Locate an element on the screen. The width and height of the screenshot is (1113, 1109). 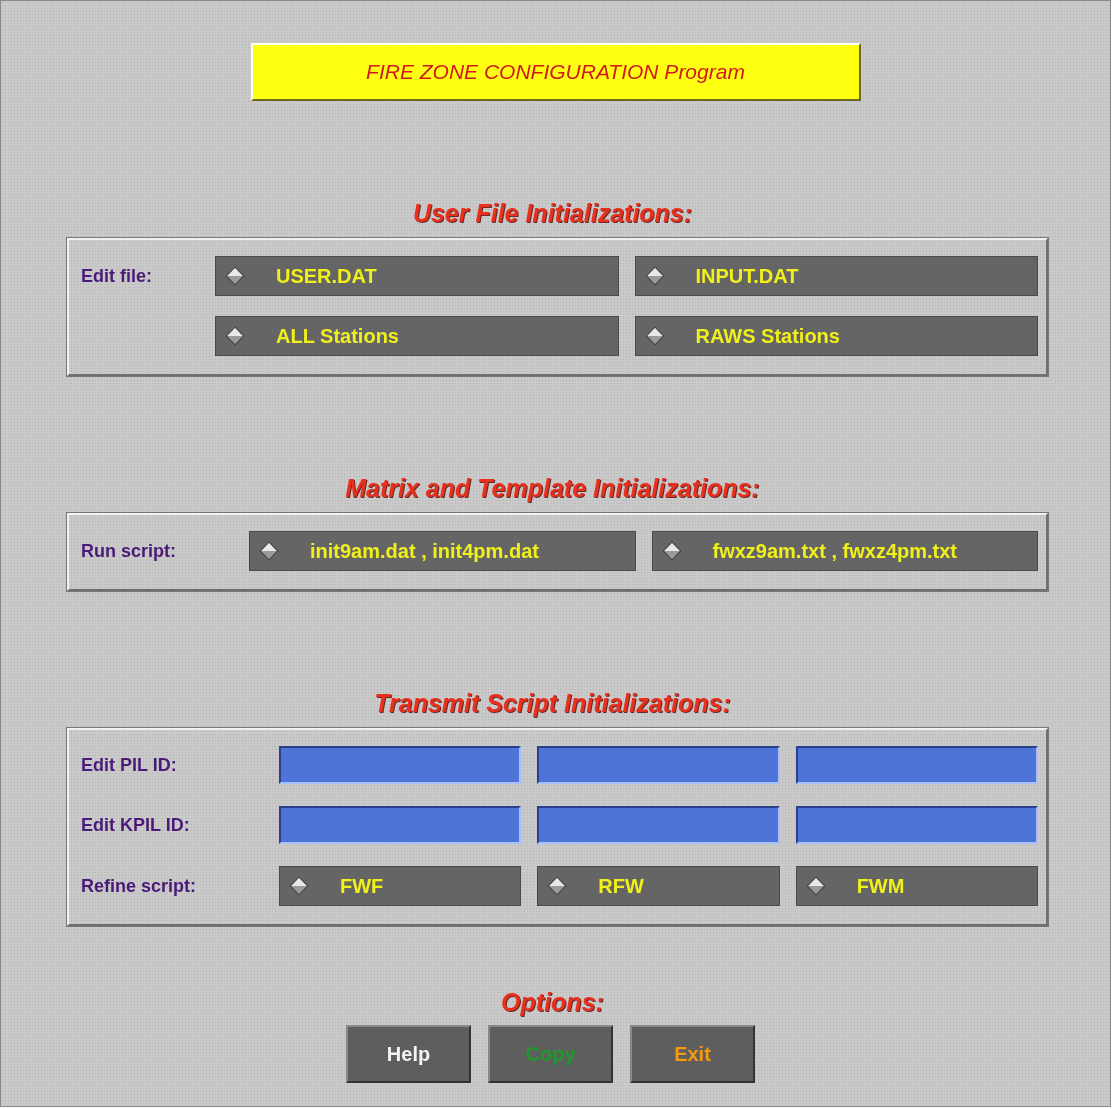
option-button: Help is located at coordinates (408, 1054).